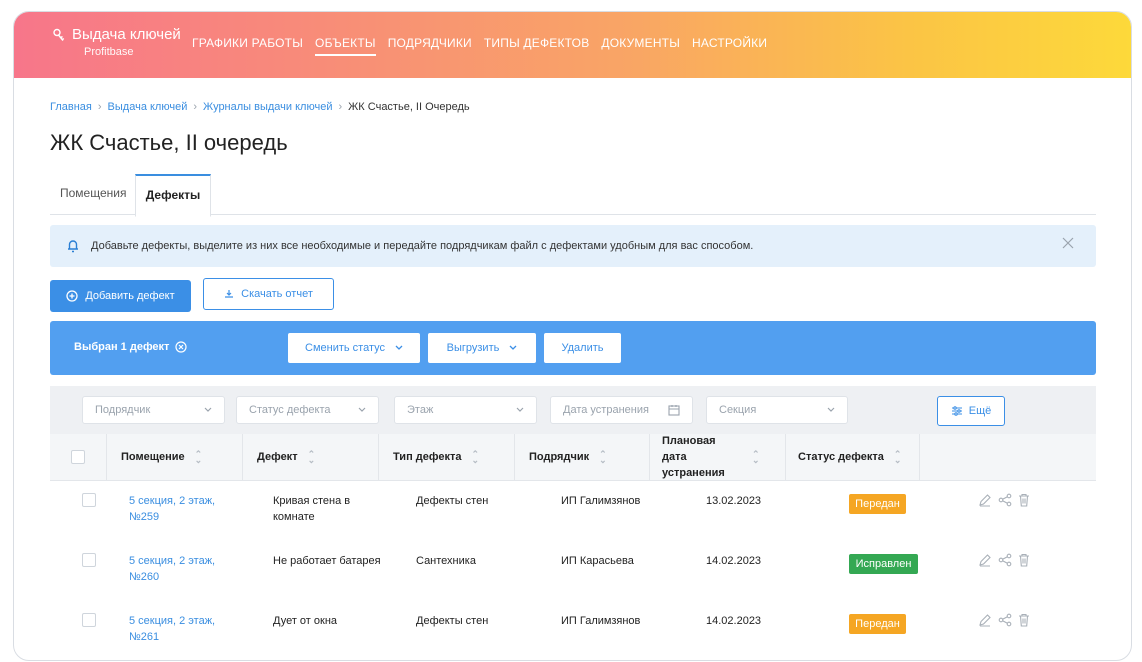 This screenshot has height=662, width=1142. I want to click on status-filter: Статус дефекта, so click(307, 410).